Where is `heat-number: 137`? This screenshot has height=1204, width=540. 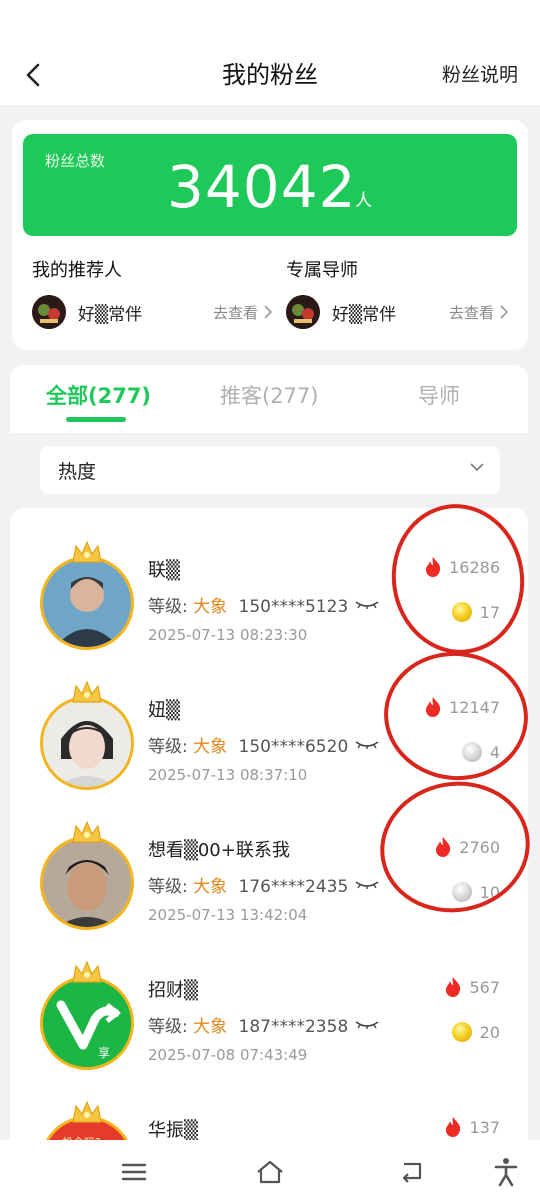 heat-number: 137 is located at coordinates (484, 1127).